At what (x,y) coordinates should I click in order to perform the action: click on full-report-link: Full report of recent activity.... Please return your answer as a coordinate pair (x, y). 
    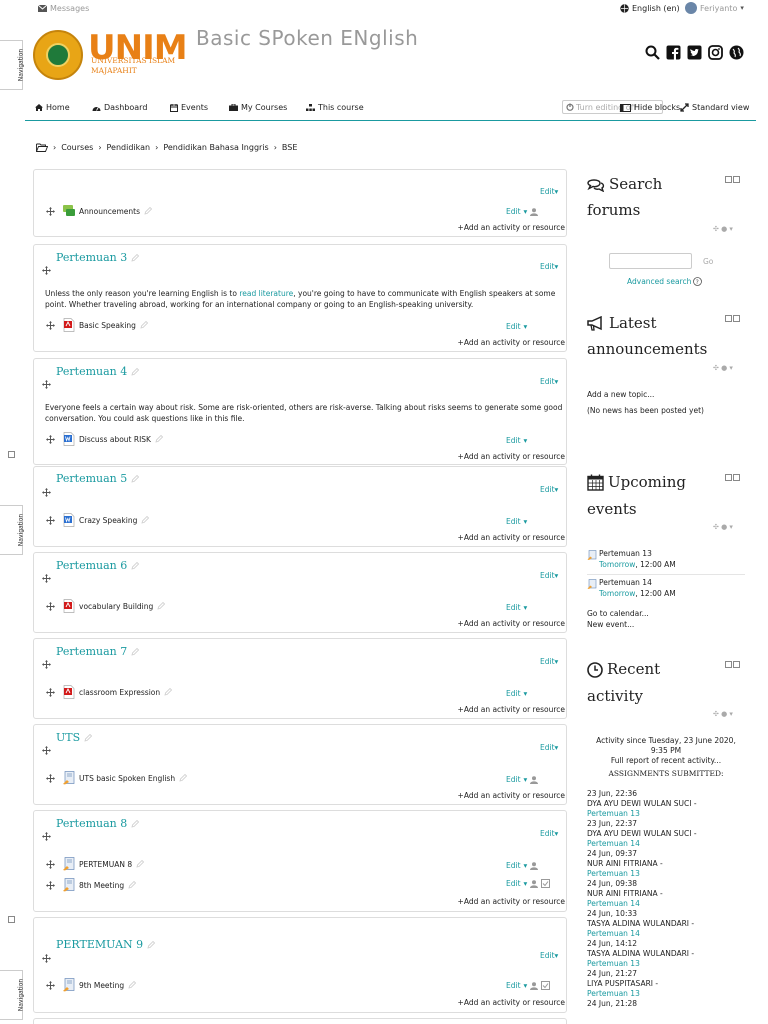
    Looking at the image, I should click on (666, 761).